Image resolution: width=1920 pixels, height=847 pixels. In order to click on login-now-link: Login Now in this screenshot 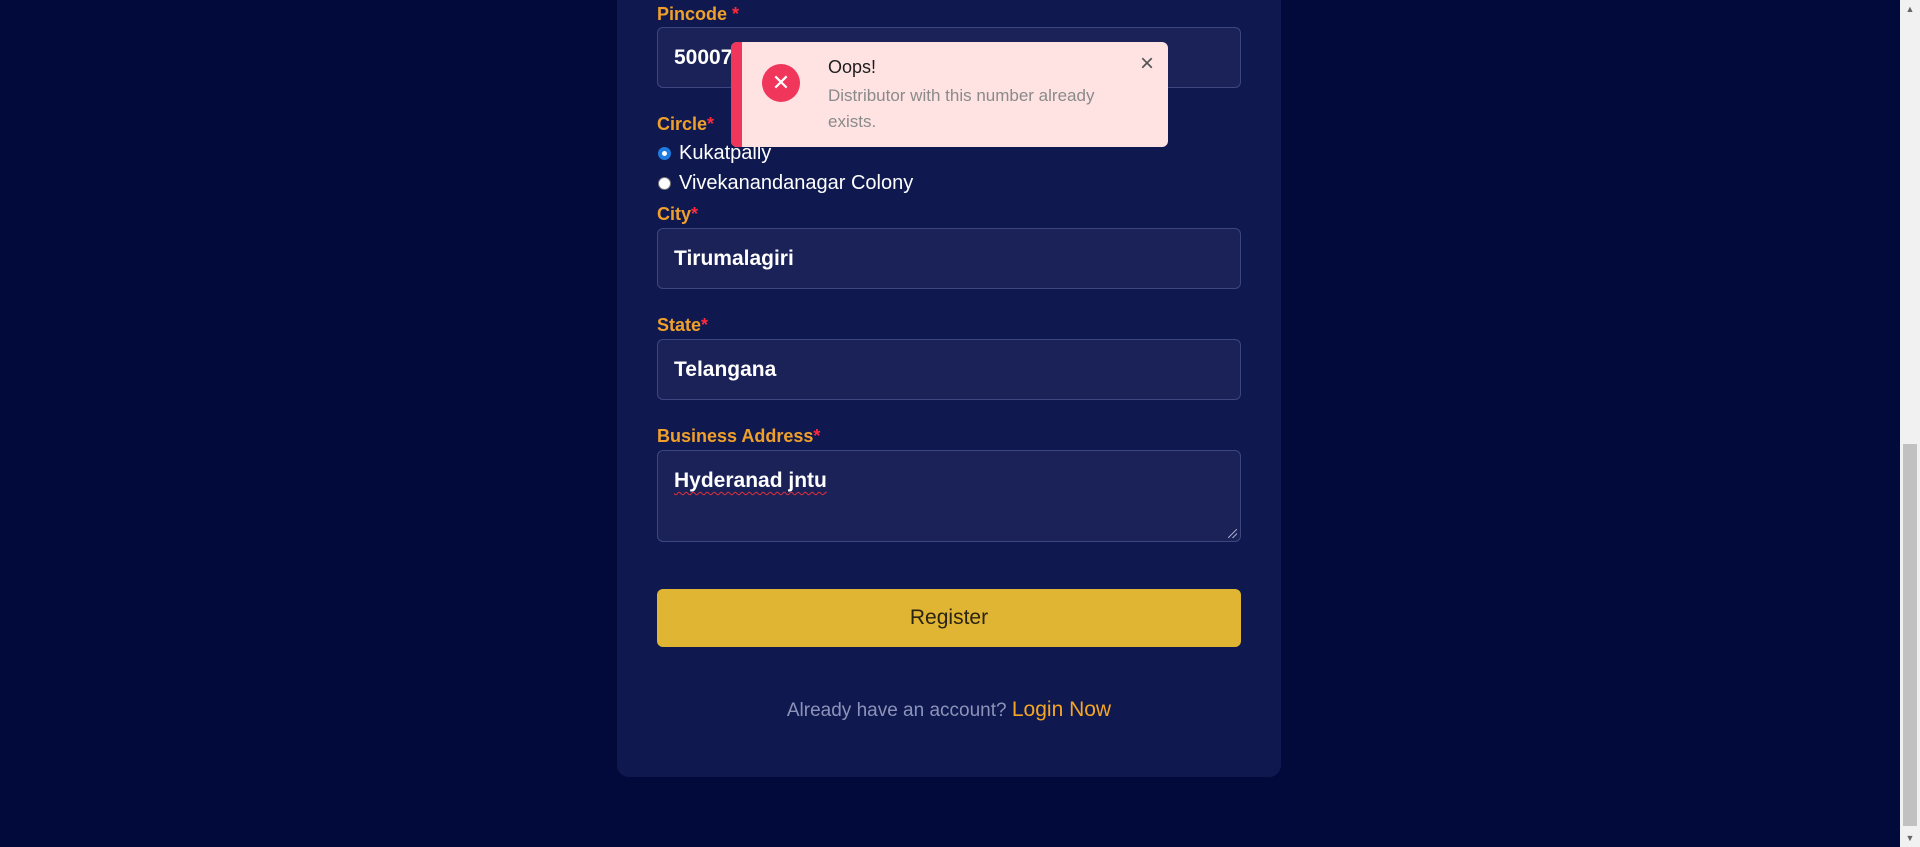, I will do `click(1061, 709)`.